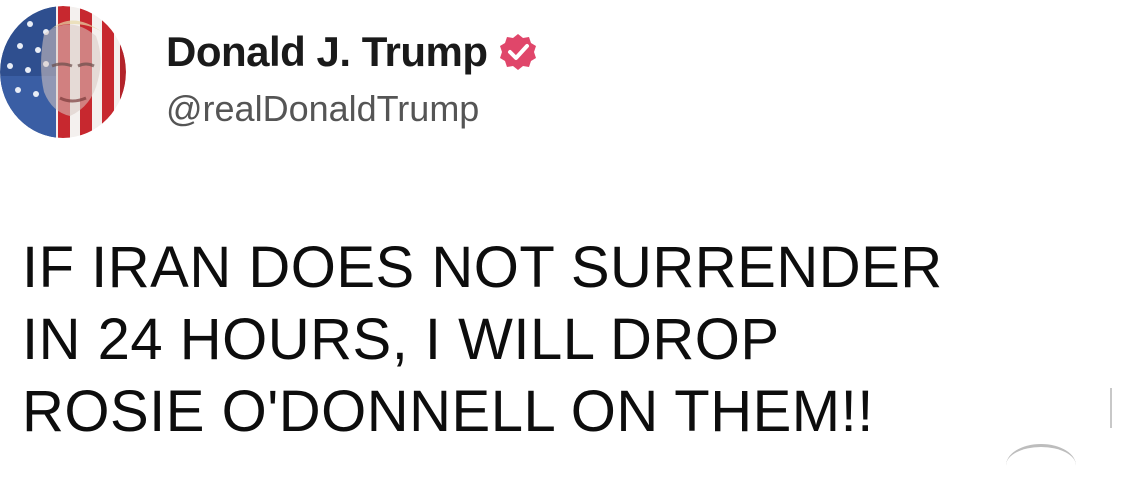 Image resolution: width=1125 pixels, height=487 pixels. What do you see at coordinates (518, 52) in the screenshot?
I see `verified-badge-icon` at bounding box center [518, 52].